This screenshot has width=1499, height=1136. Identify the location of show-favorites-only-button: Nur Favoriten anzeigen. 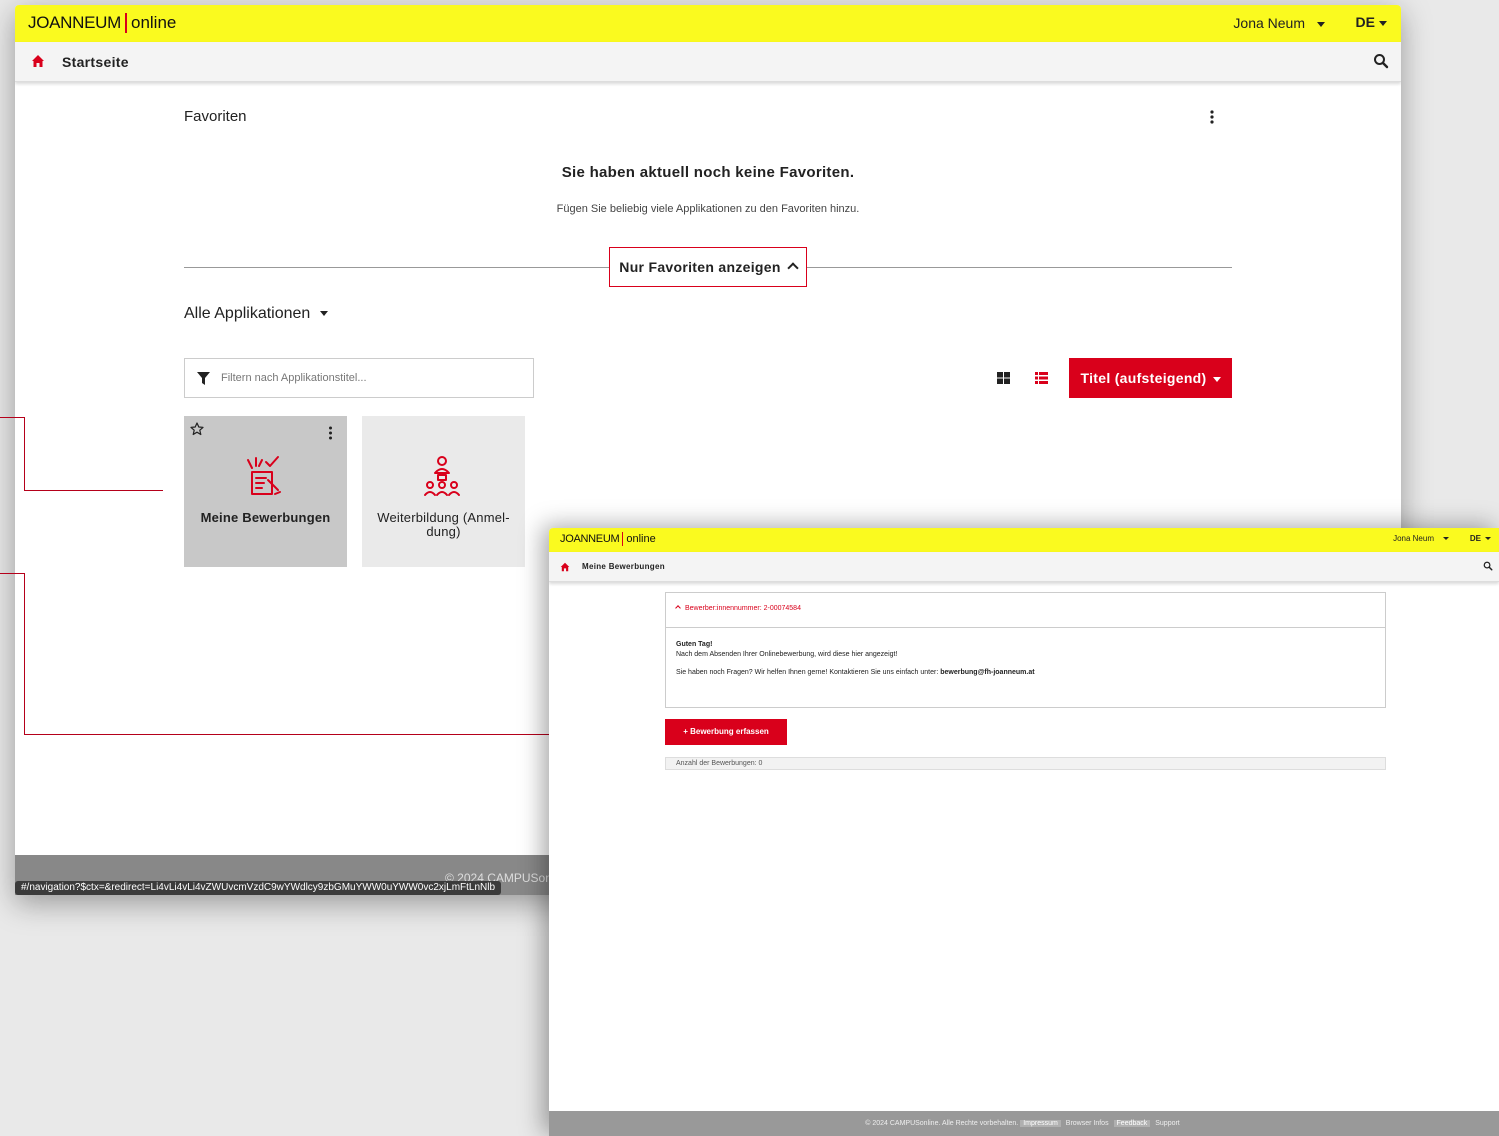
(708, 267).